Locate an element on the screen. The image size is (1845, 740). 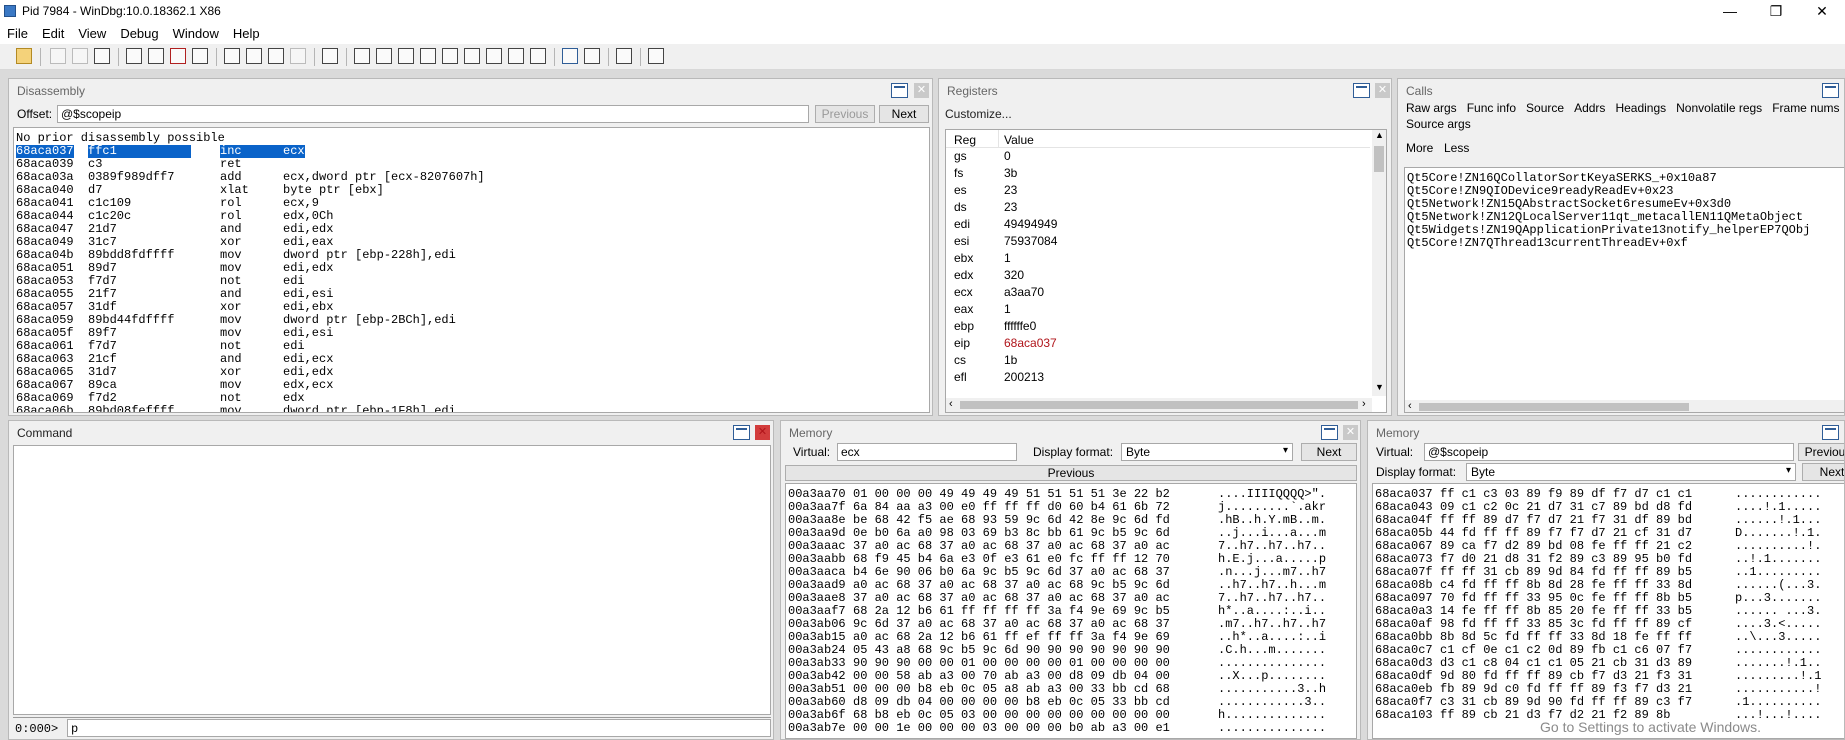
command-window-icon is located at coordinates (362, 56).